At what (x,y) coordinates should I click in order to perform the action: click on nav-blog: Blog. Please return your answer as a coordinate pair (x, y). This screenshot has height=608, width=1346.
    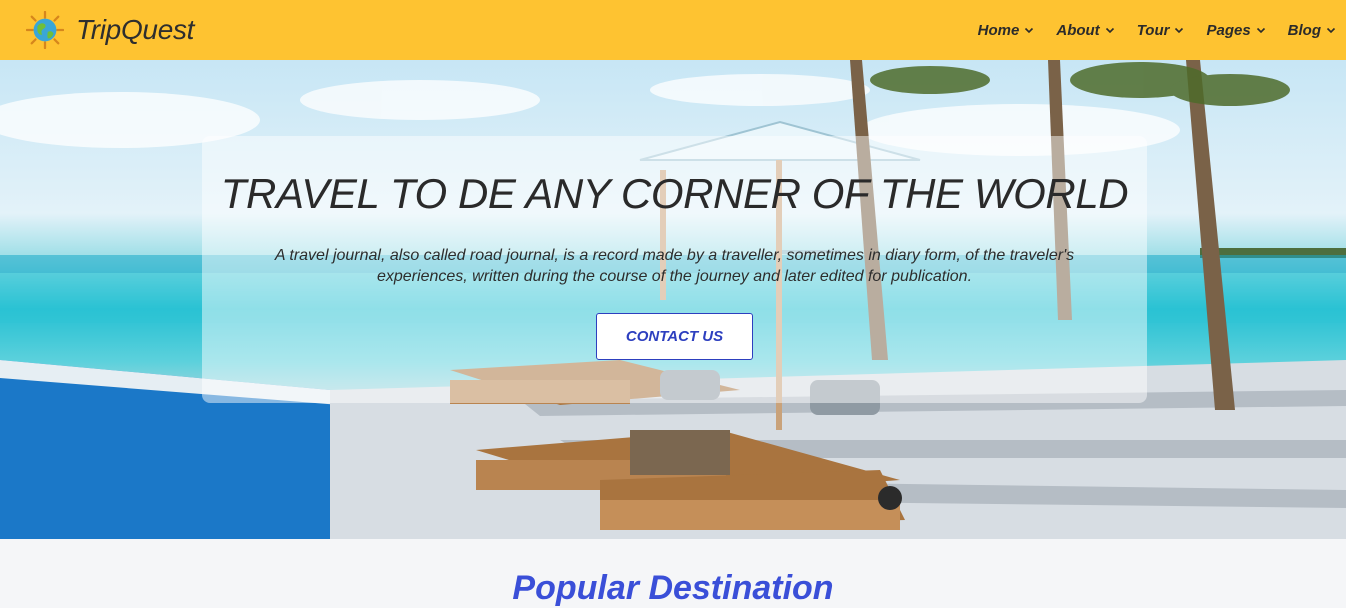
    Looking at the image, I should click on (1312, 30).